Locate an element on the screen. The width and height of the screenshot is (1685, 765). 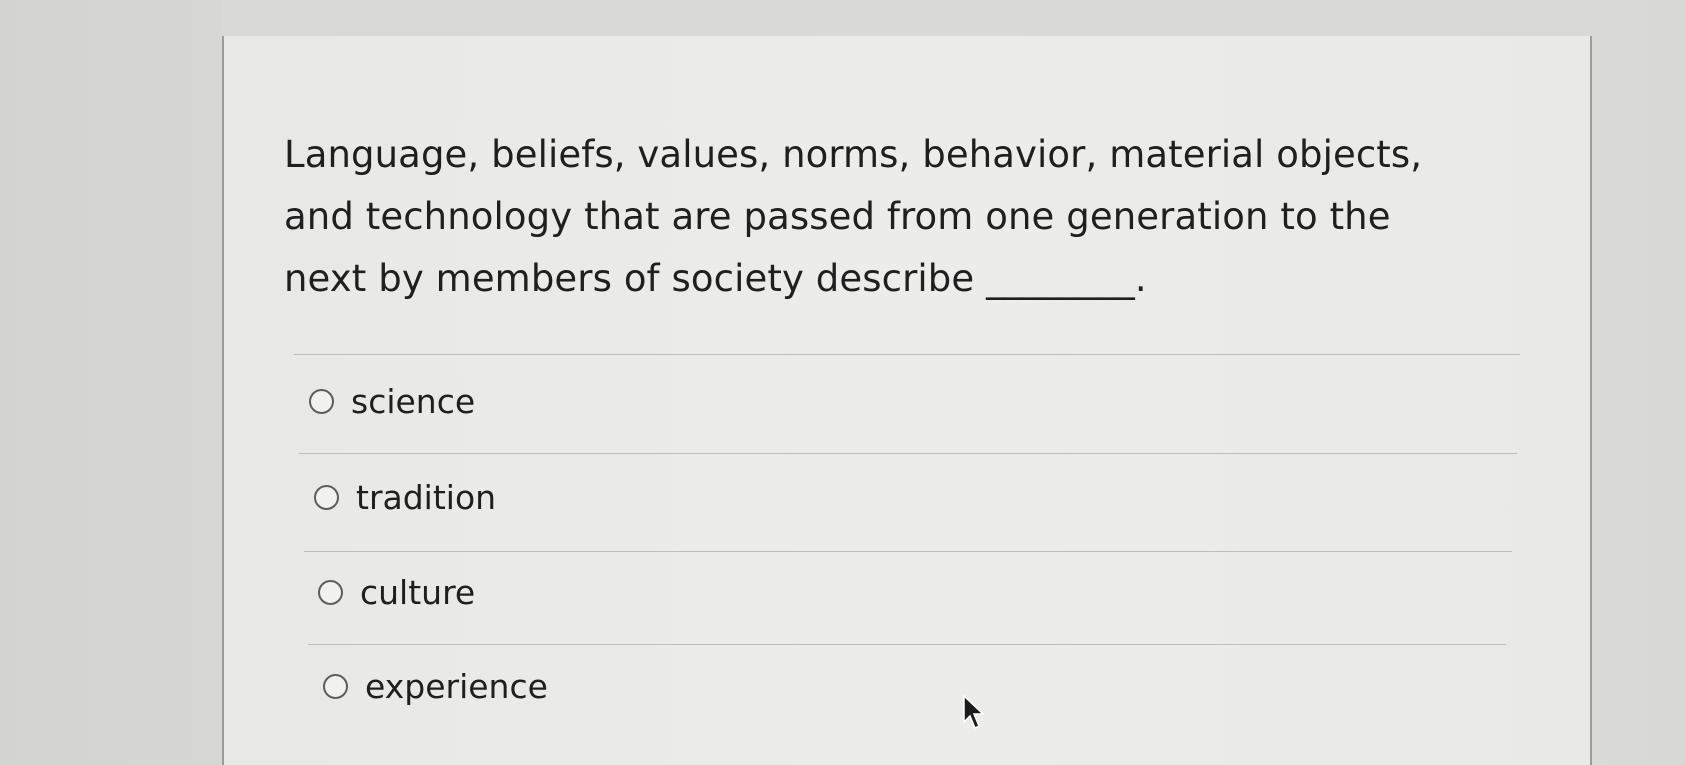
answer-option-experience: experience is located at coordinates (435, 686).